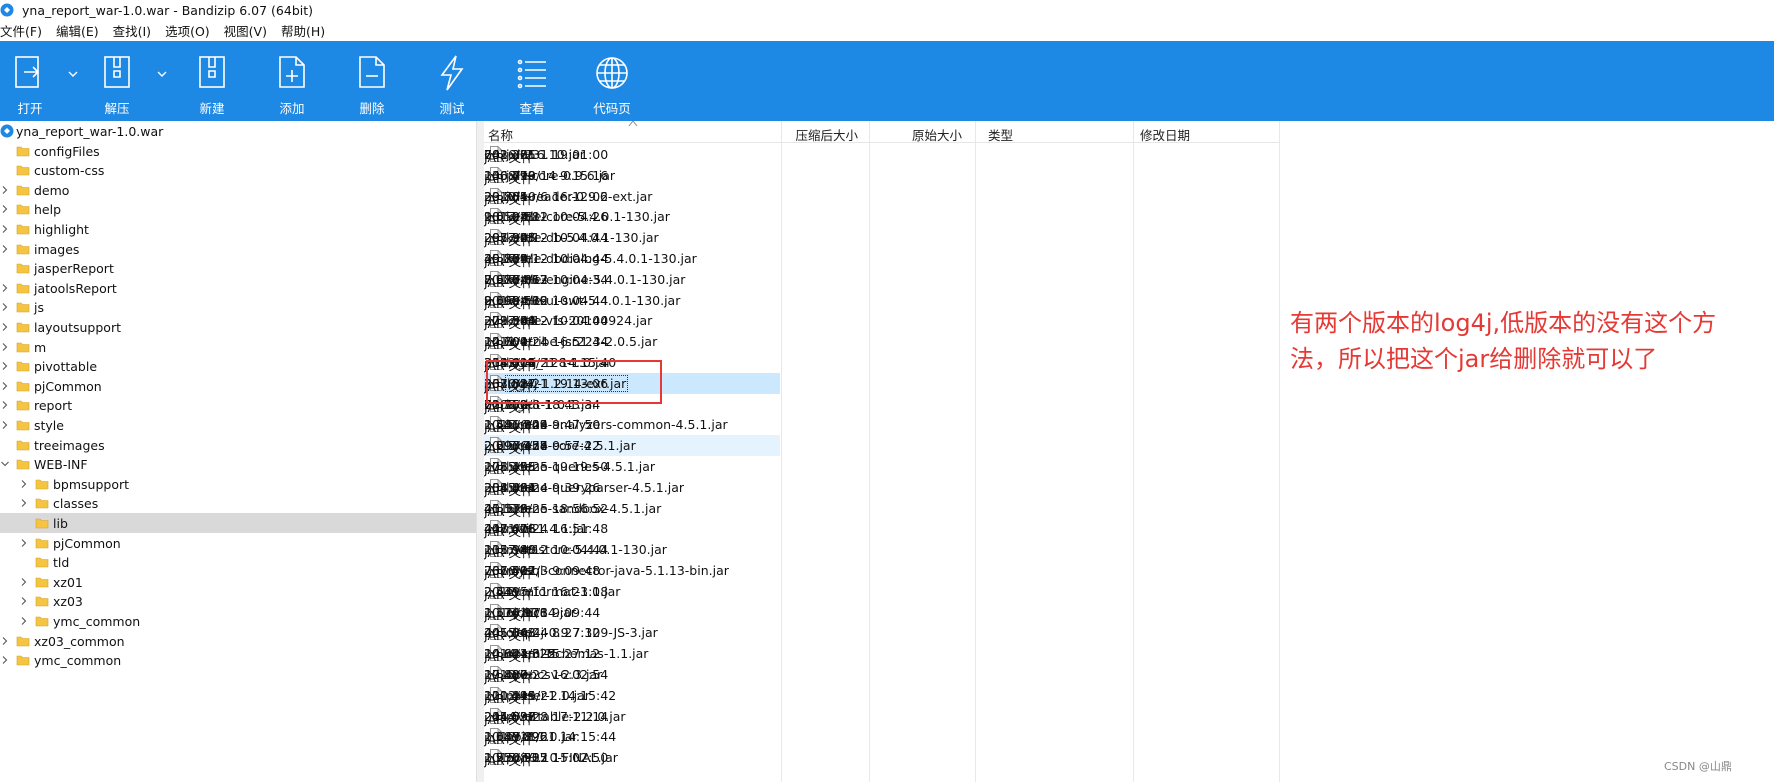  What do you see at coordinates (480, 451) in the screenshot?
I see `splitter` at bounding box center [480, 451].